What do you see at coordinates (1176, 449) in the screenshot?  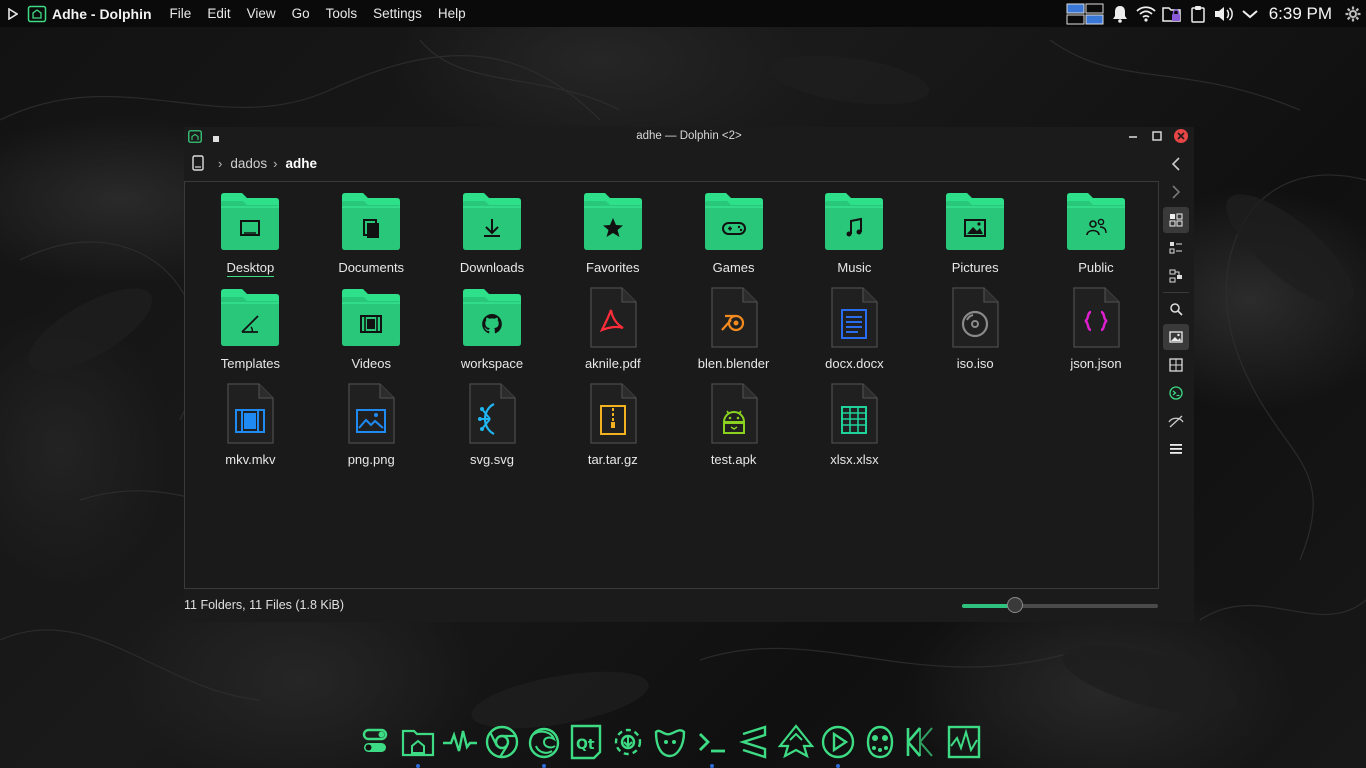 I see `hamburger-menu-button` at bounding box center [1176, 449].